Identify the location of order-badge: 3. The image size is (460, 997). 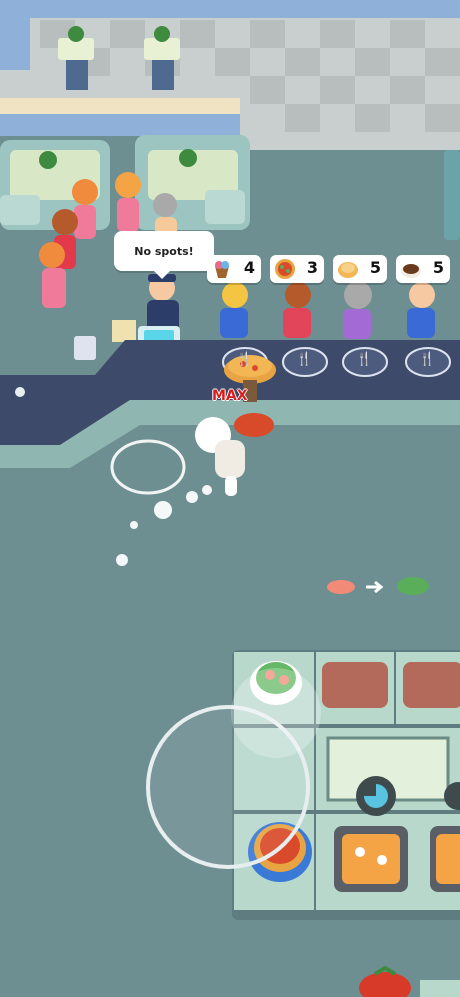
(297, 269).